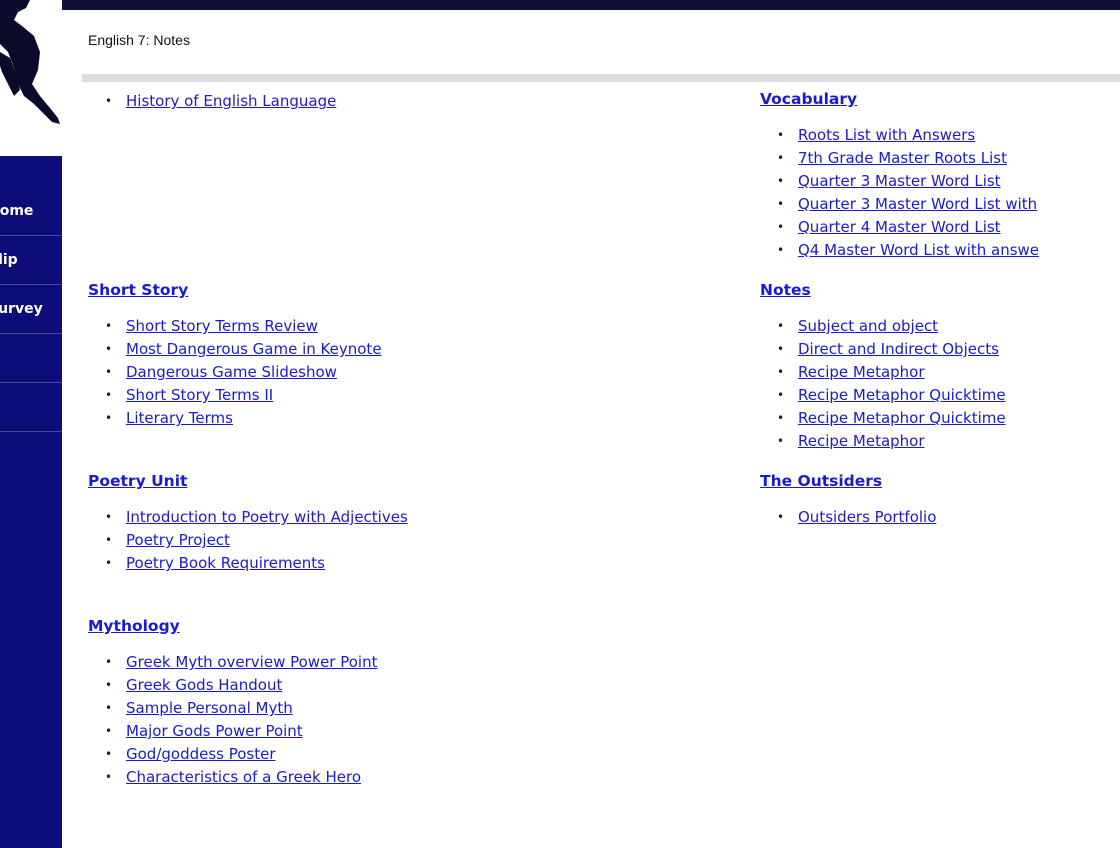 Image resolution: width=1120 pixels, height=848 pixels. What do you see at coordinates (918, 250) in the screenshot?
I see `link-q4-master-word-list-with-answe: Q4 Master Word List with answe` at bounding box center [918, 250].